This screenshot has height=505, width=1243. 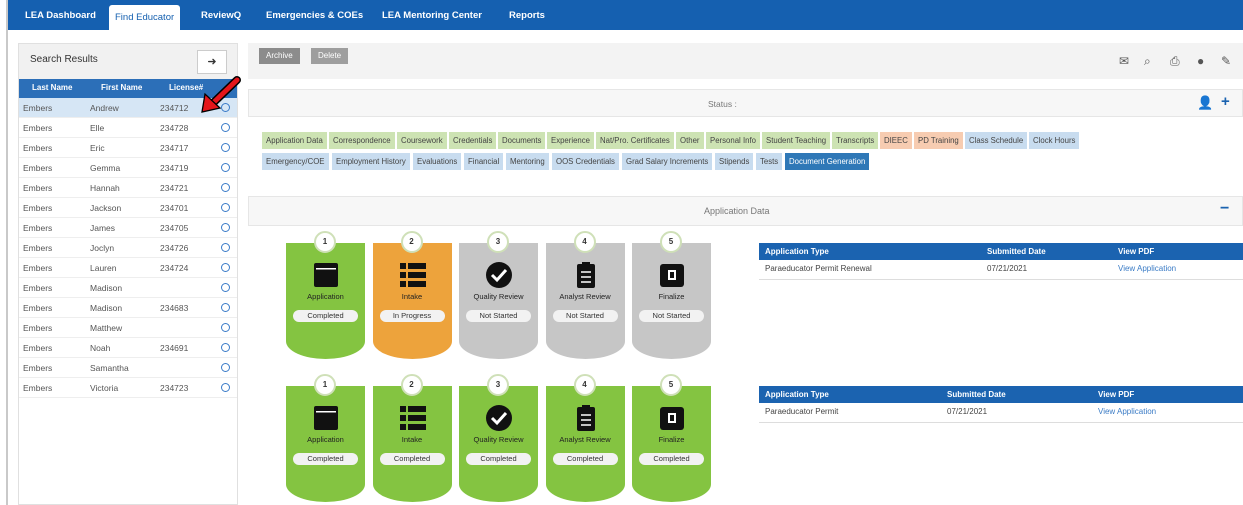 What do you see at coordinates (295, 161) in the screenshot?
I see `tab-emergency-coe: Emergency/COE` at bounding box center [295, 161].